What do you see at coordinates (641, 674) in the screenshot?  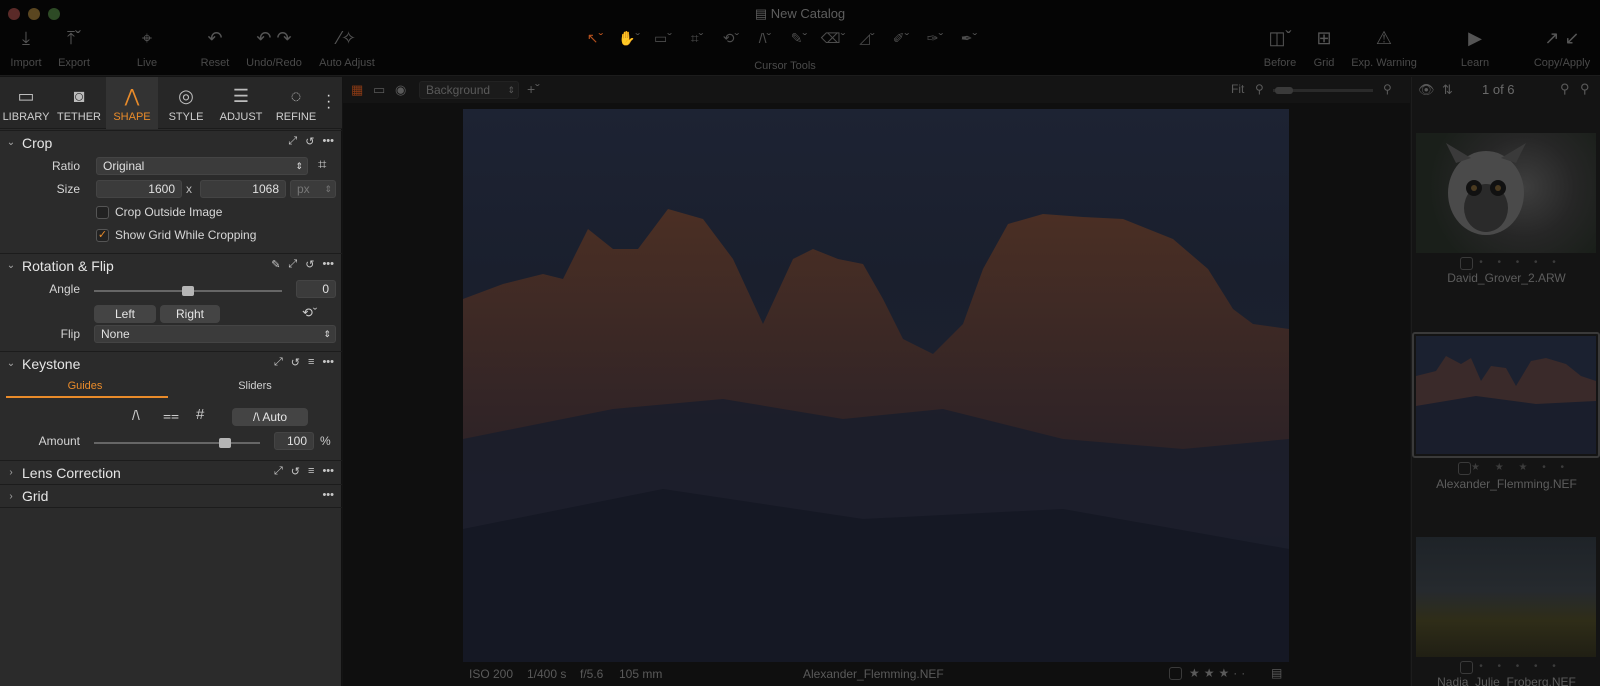 I see `focal-length-value: 105 mm` at bounding box center [641, 674].